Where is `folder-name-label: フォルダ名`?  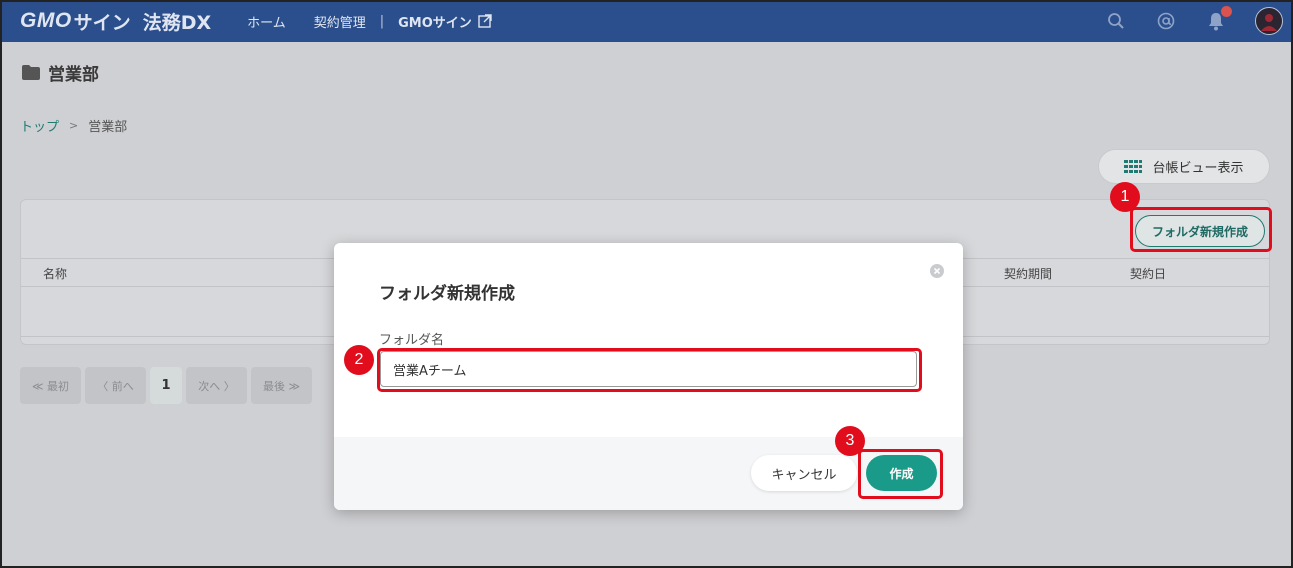
folder-name-label: フォルダ名 is located at coordinates (412, 340).